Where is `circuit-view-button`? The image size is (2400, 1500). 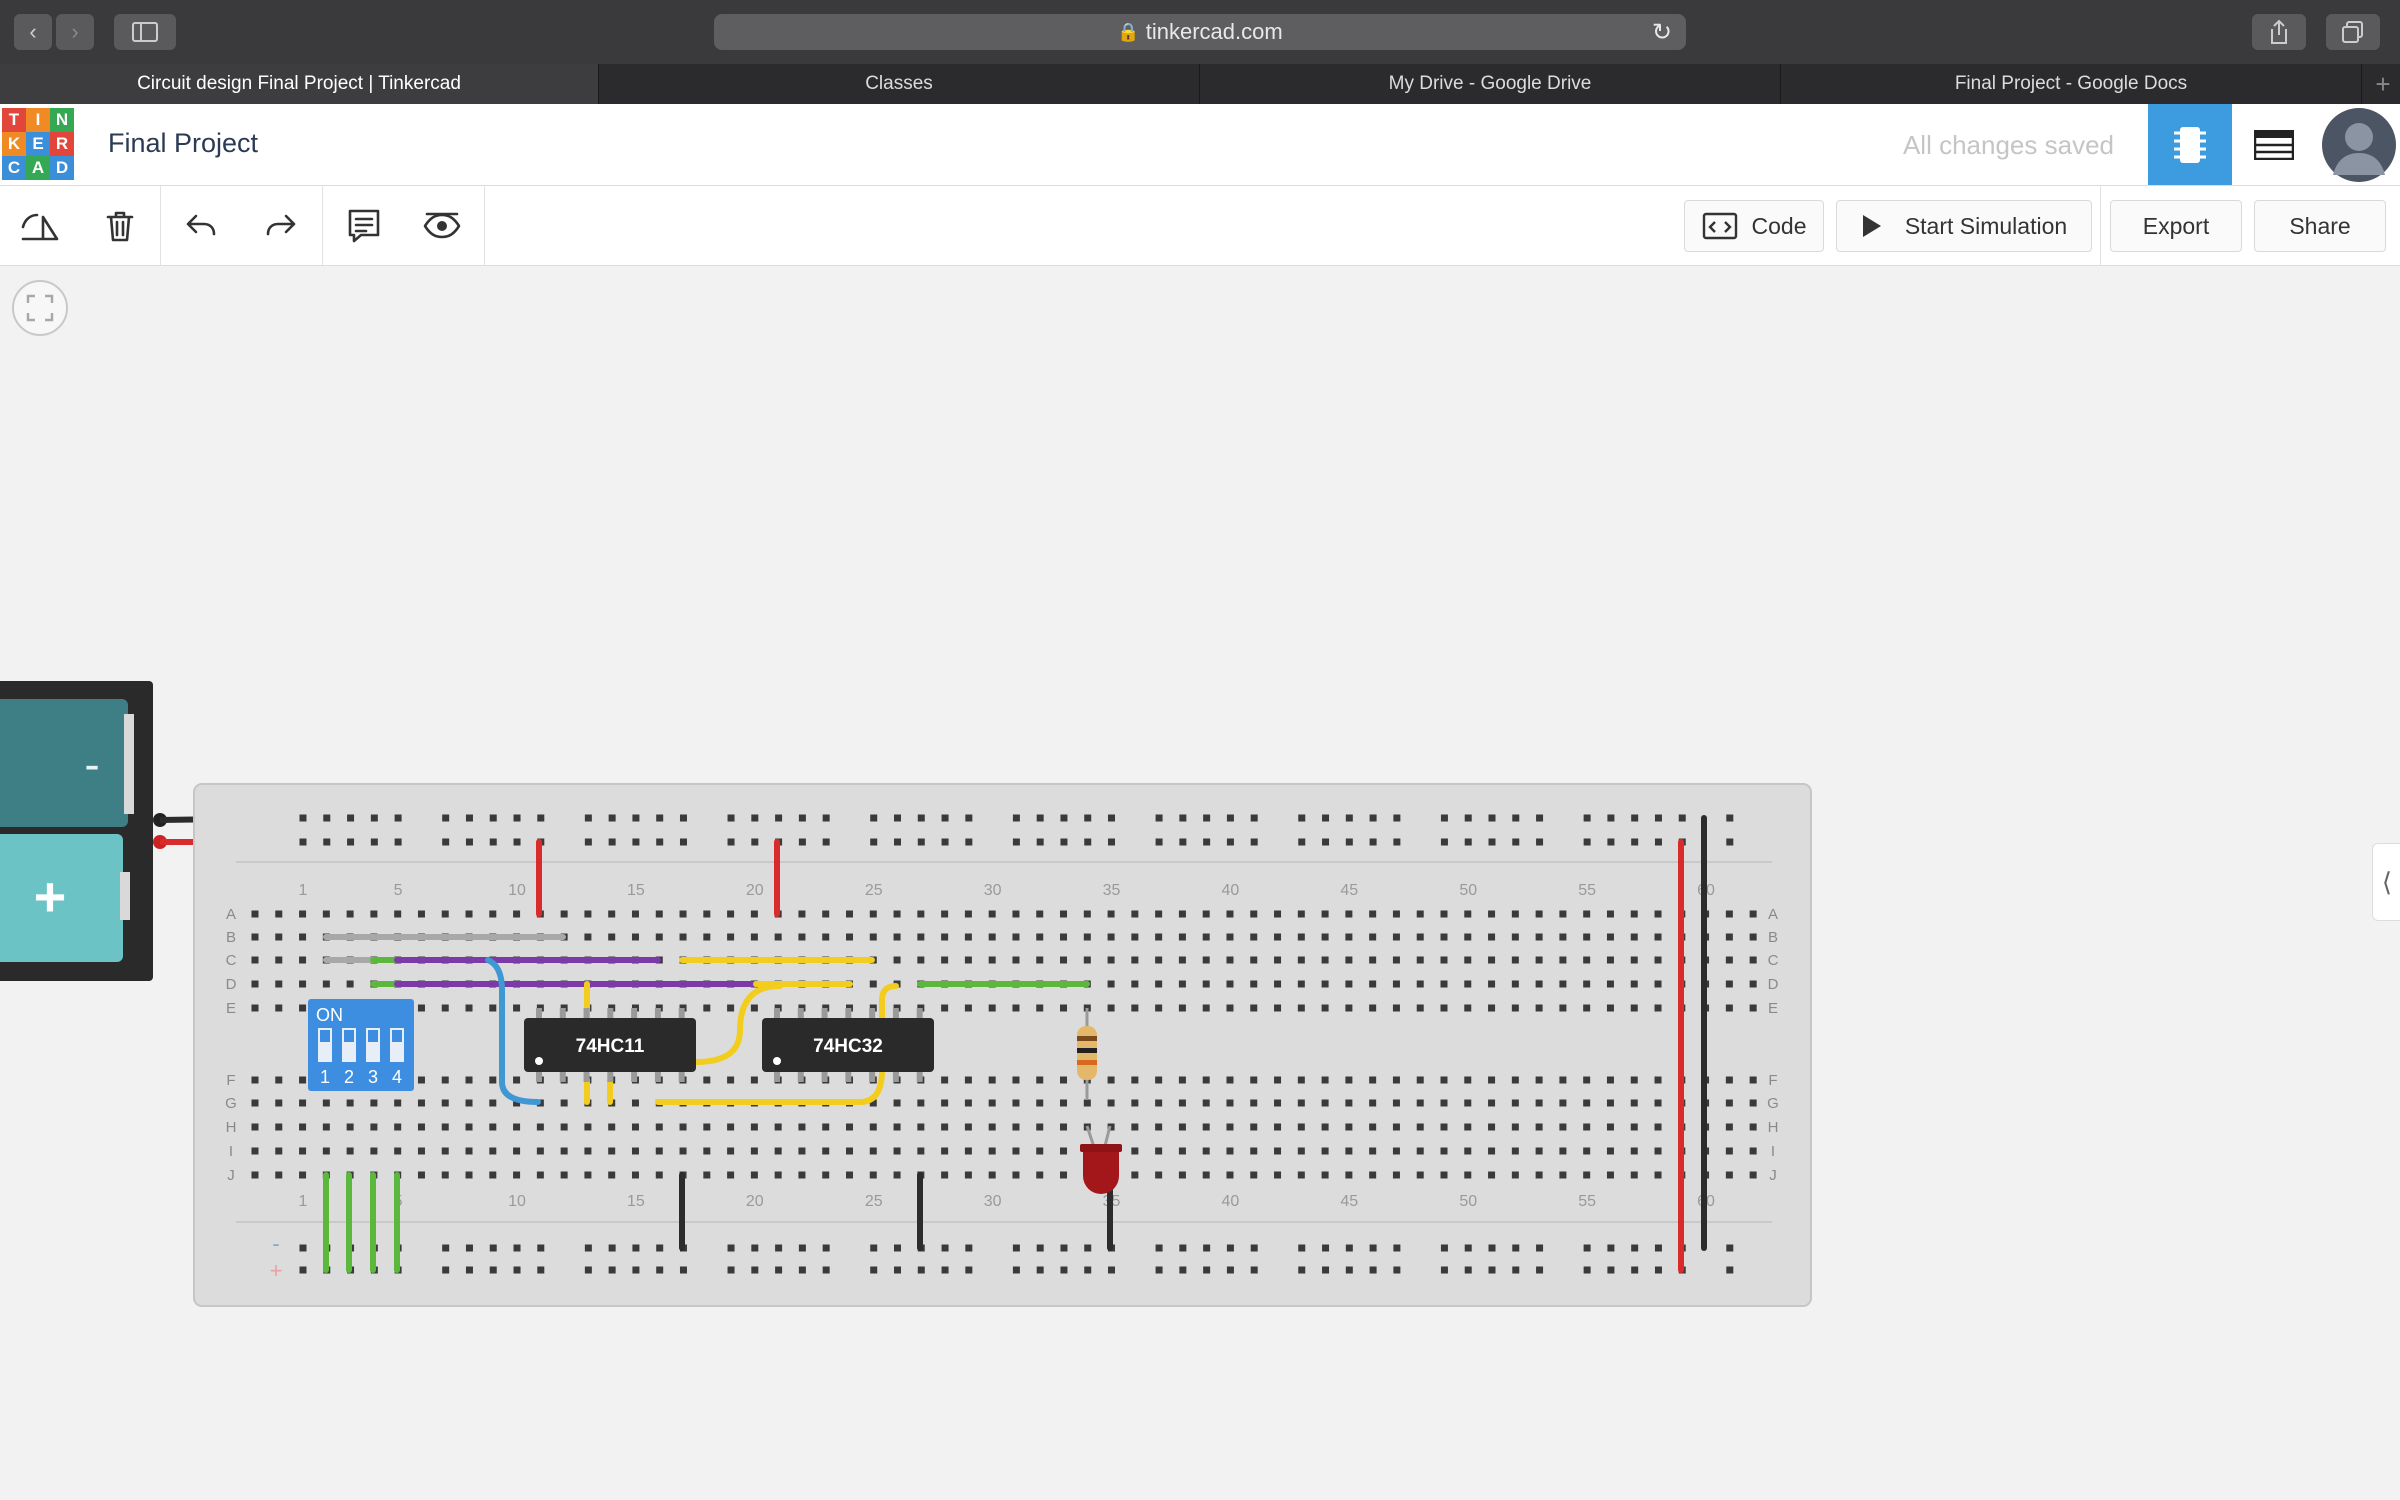
circuit-view-button is located at coordinates (2190, 144).